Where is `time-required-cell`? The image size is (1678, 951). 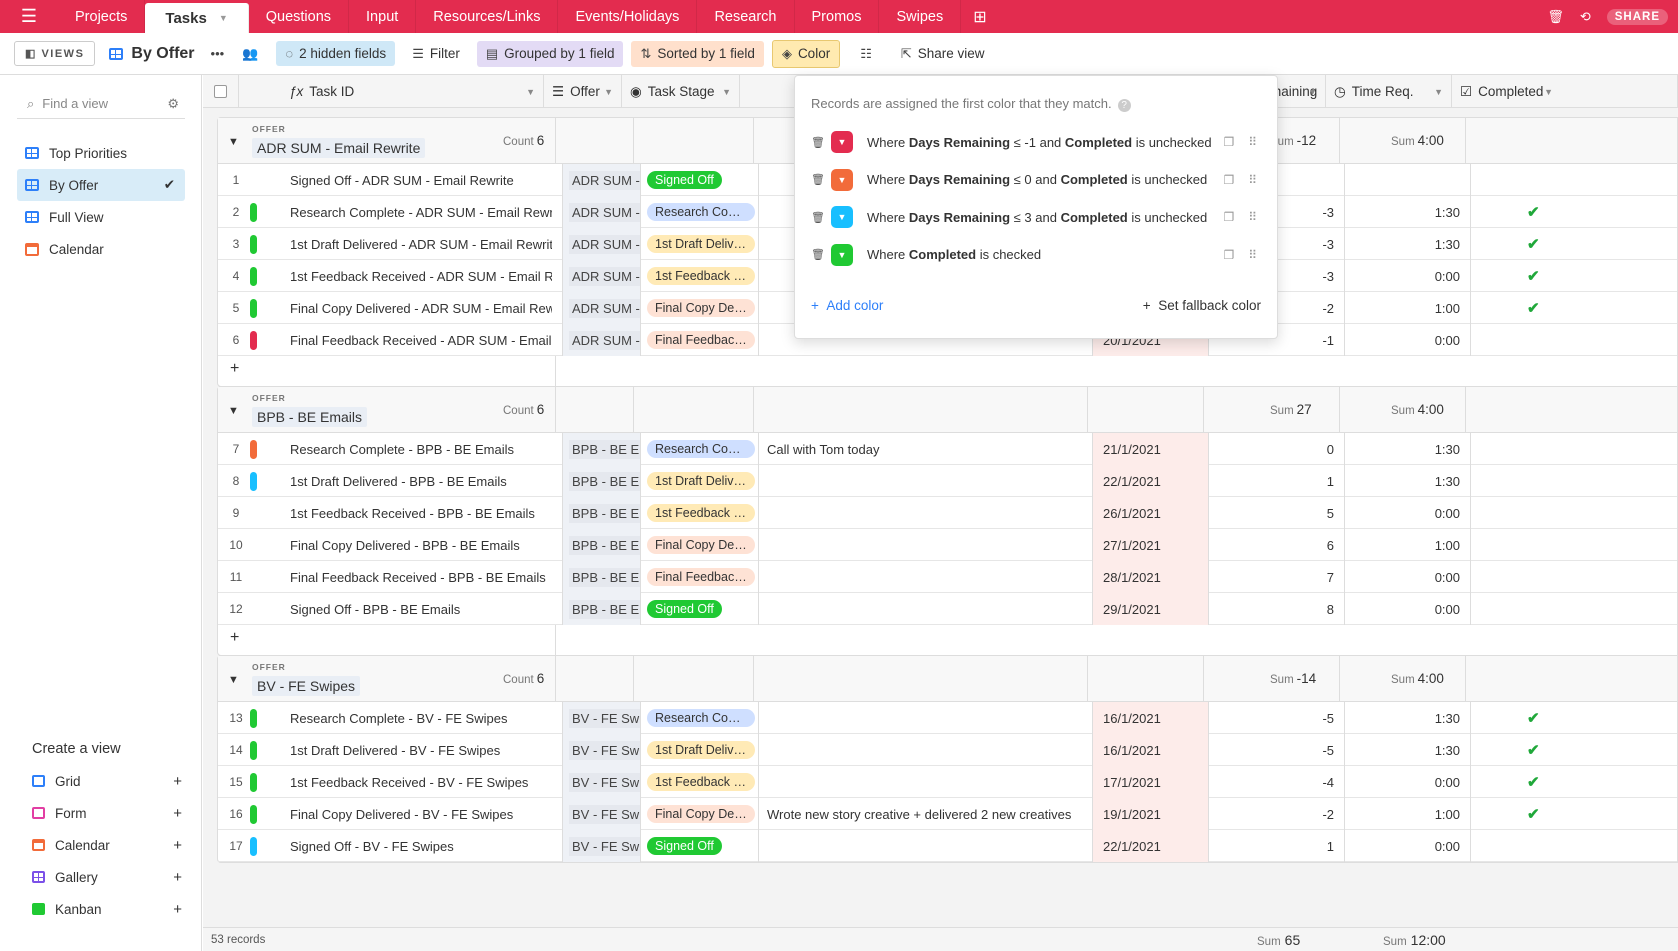
time-required-cell is located at coordinates (1407, 180).